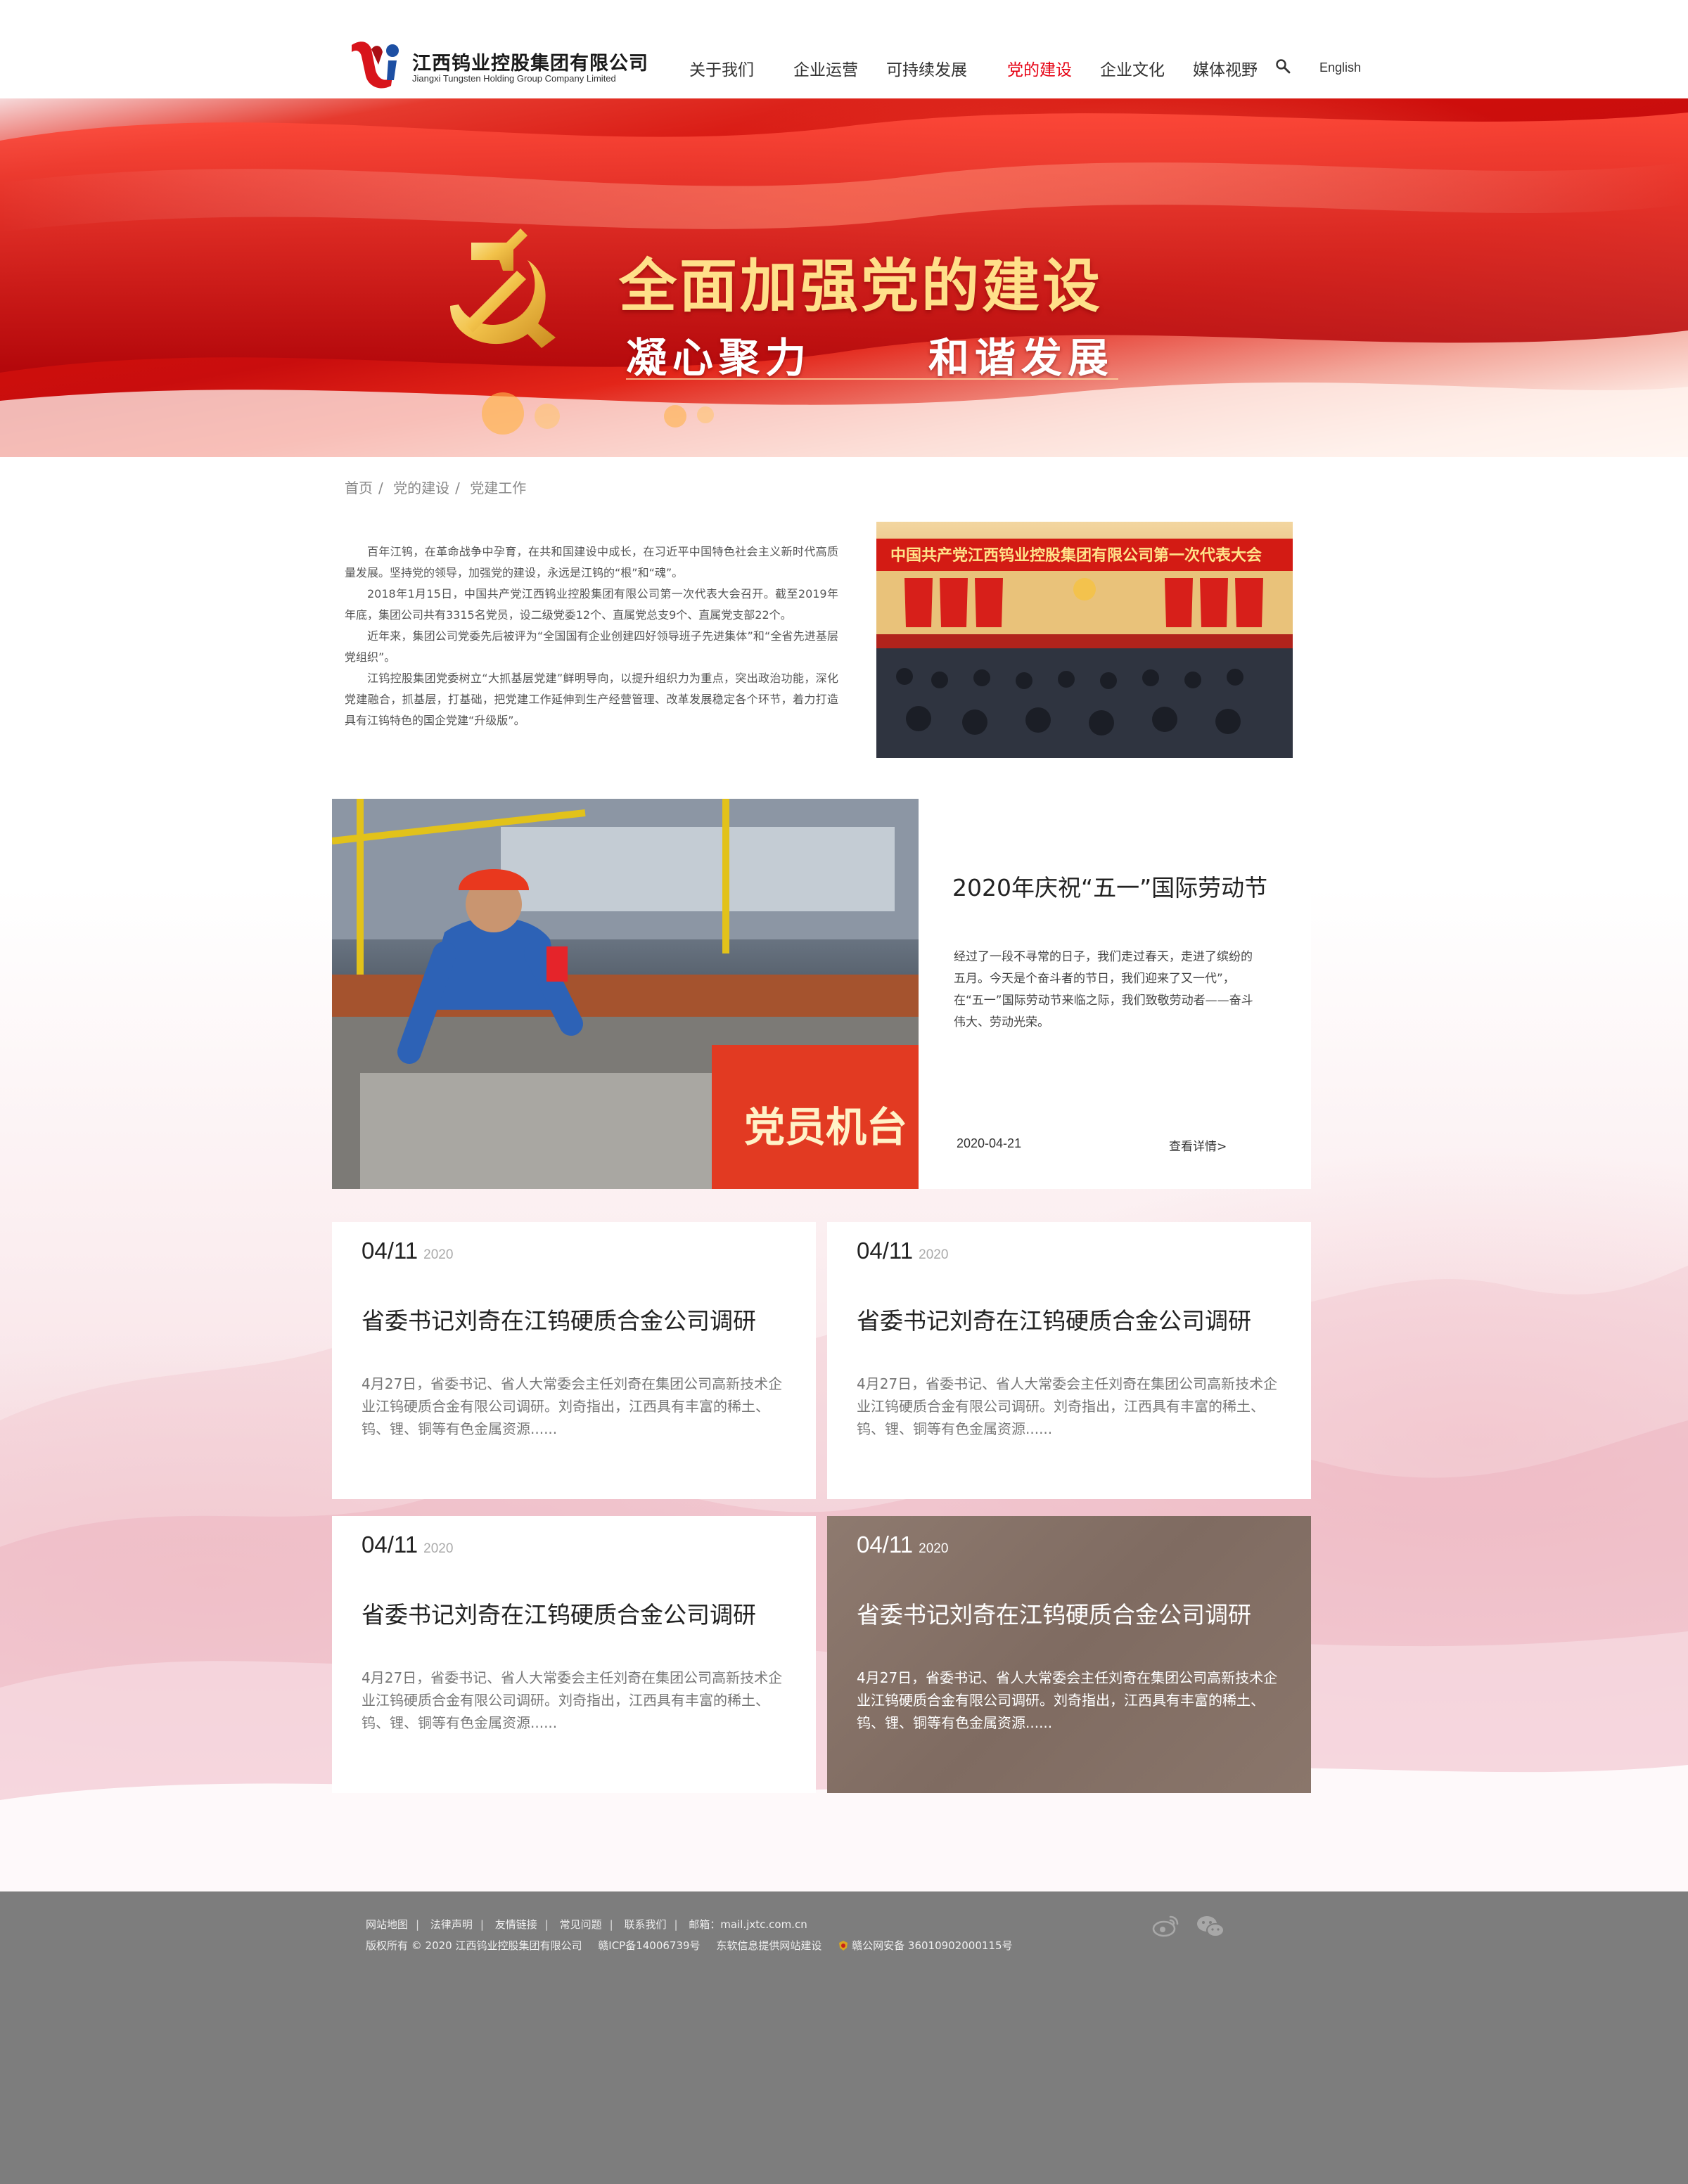  Describe the element at coordinates (1109, 886) in the screenshot. I see `featured-title: 2020年庆祝“五一”国际劳动节` at that location.